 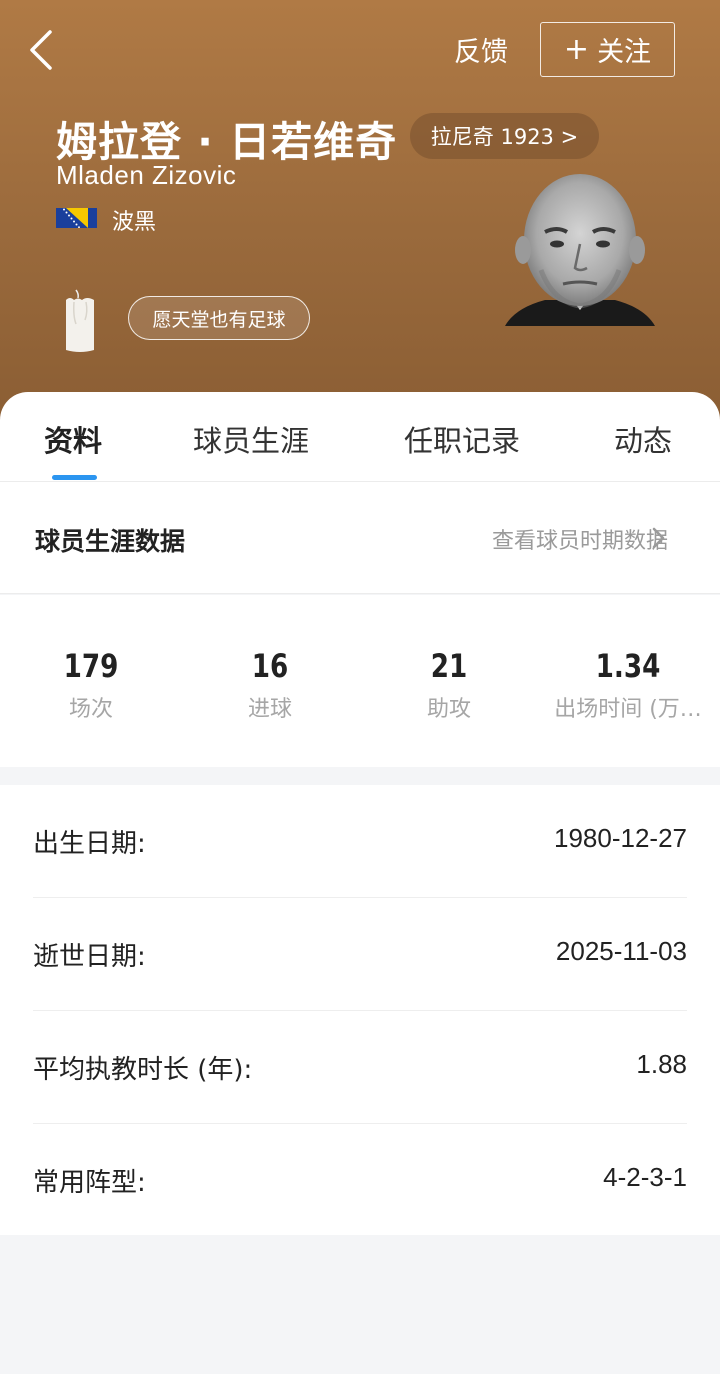 What do you see at coordinates (580, 539) in the screenshot?
I see `view-player-period-link: 查看球员时期数据` at bounding box center [580, 539].